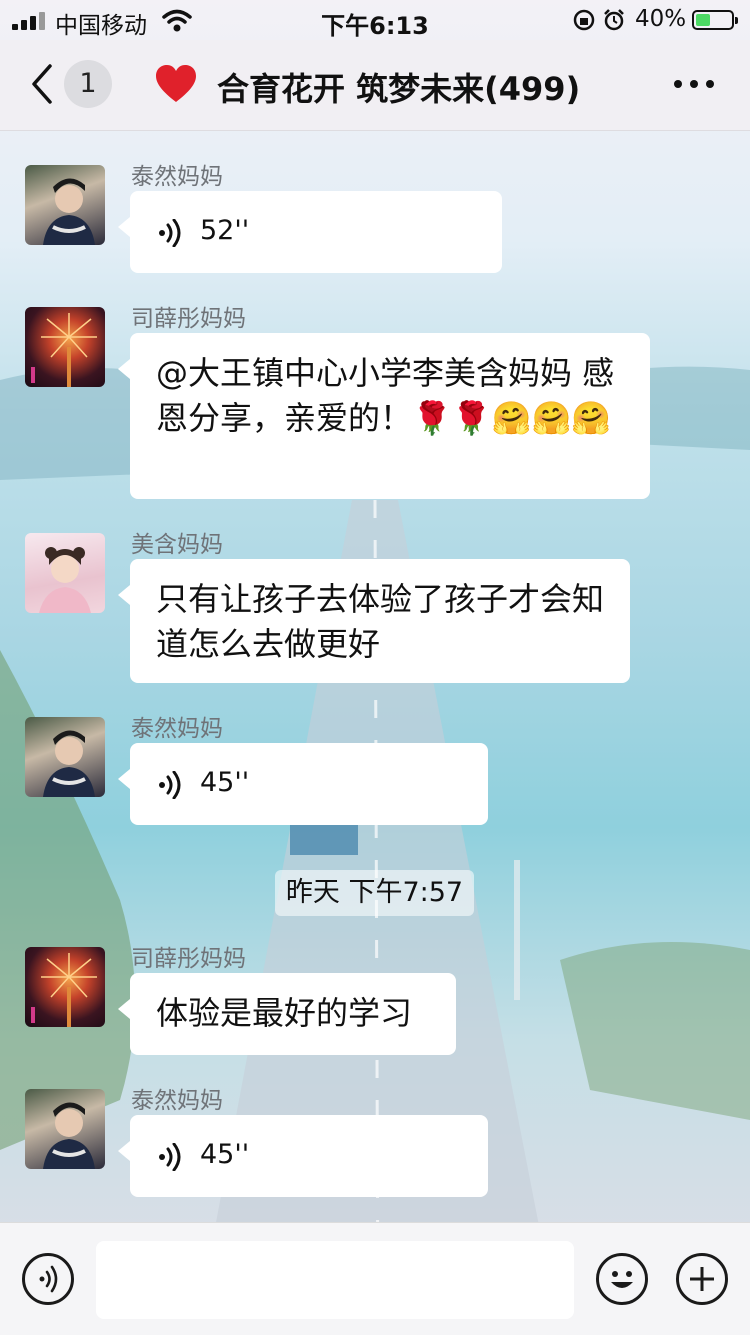 This screenshot has width=750, height=1335. Describe the element at coordinates (48, 1279) in the screenshot. I see `voice-input-icon` at that location.